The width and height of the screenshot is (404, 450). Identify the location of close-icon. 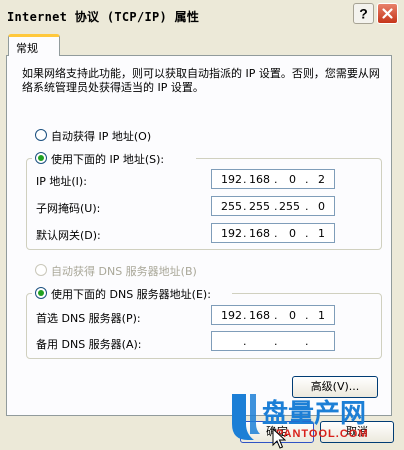
(387, 13).